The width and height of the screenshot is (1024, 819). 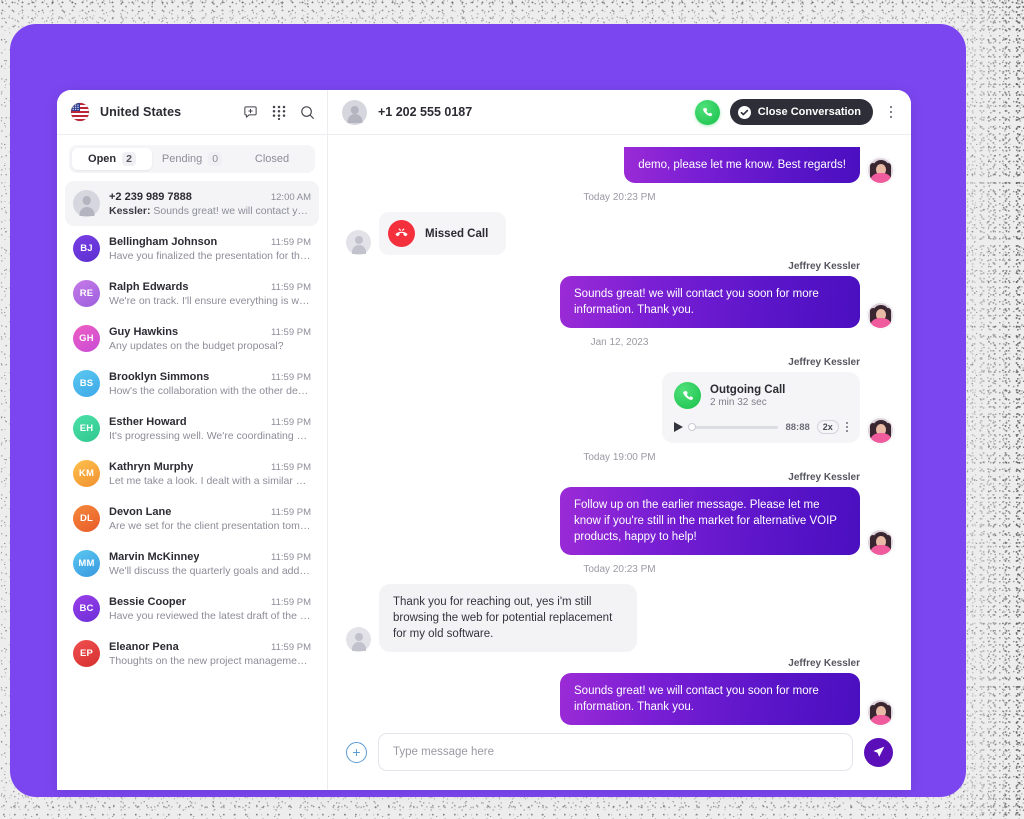 I want to click on conversation-item-top: Esther Howard 11:59 PM, so click(x=210, y=422).